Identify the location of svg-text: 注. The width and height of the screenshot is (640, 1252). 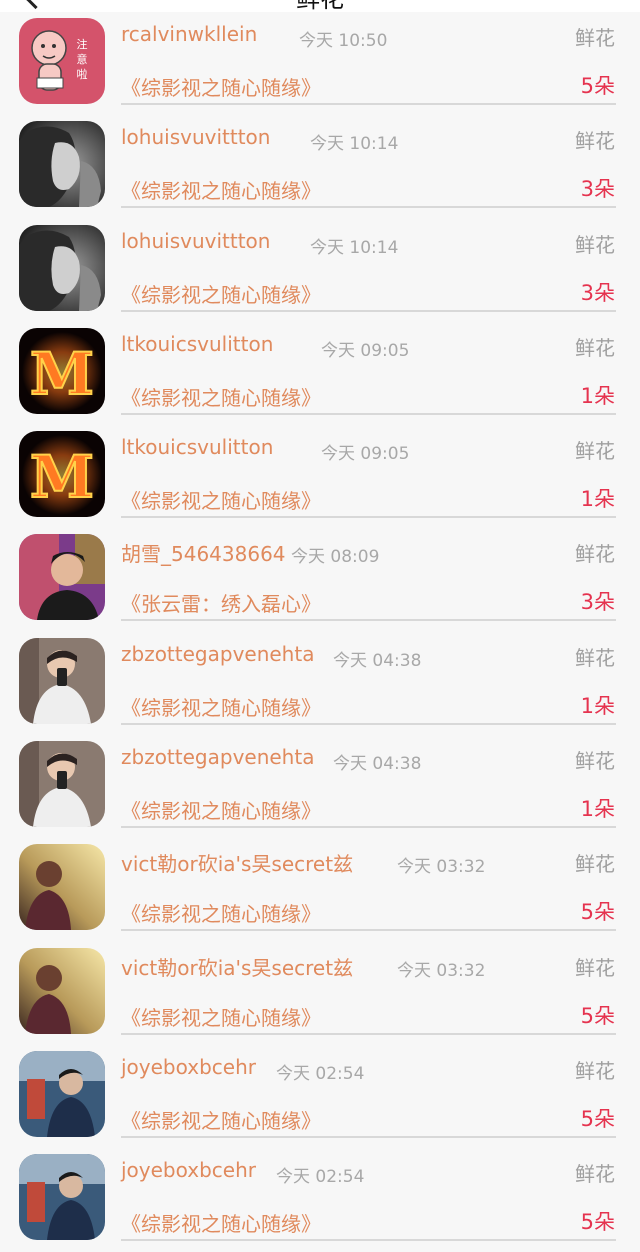
(82, 44).